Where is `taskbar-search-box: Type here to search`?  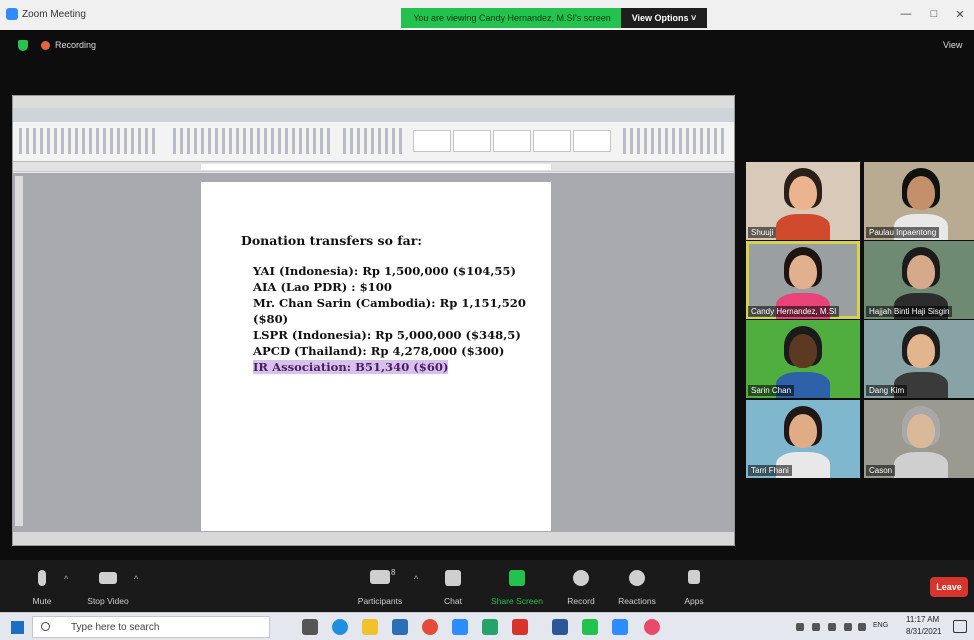 taskbar-search-box: Type here to search is located at coordinates (151, 627).